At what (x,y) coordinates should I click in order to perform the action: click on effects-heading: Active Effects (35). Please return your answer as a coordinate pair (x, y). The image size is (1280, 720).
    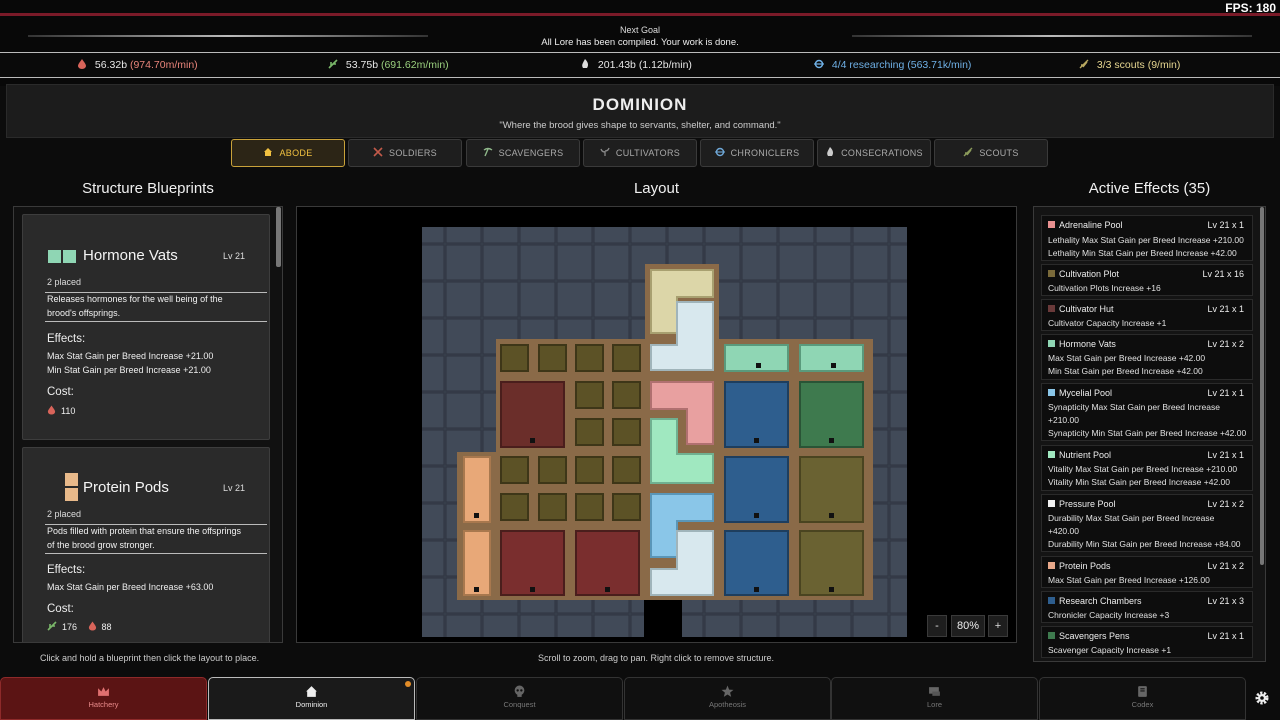
    Looking at the image, I should click on (1149, 188).